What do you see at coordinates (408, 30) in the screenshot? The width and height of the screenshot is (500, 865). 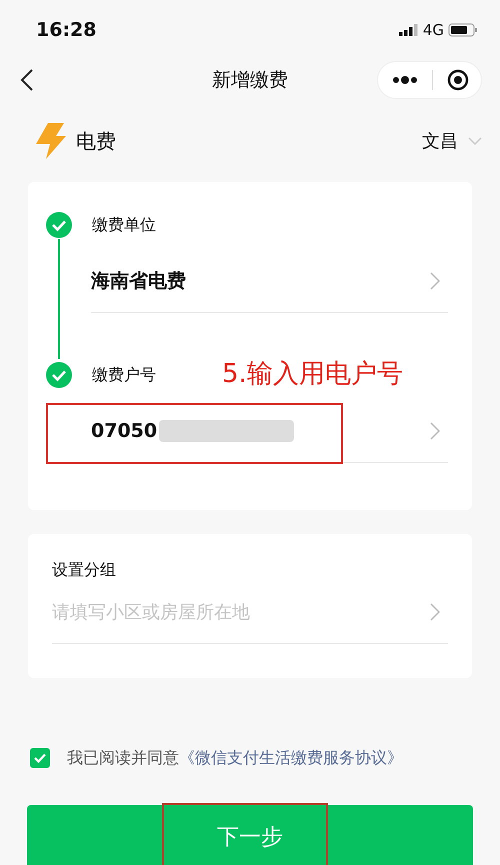 I see `signal-icon` at bounding box center [408, 30].